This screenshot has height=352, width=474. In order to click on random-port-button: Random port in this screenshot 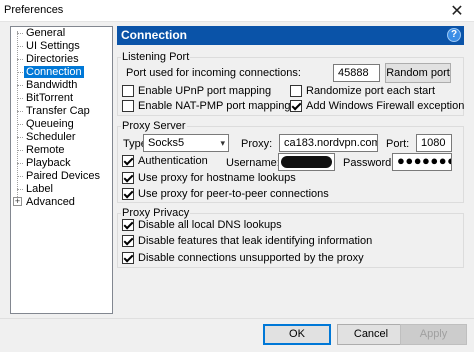, I will do `click(418, 73)`.